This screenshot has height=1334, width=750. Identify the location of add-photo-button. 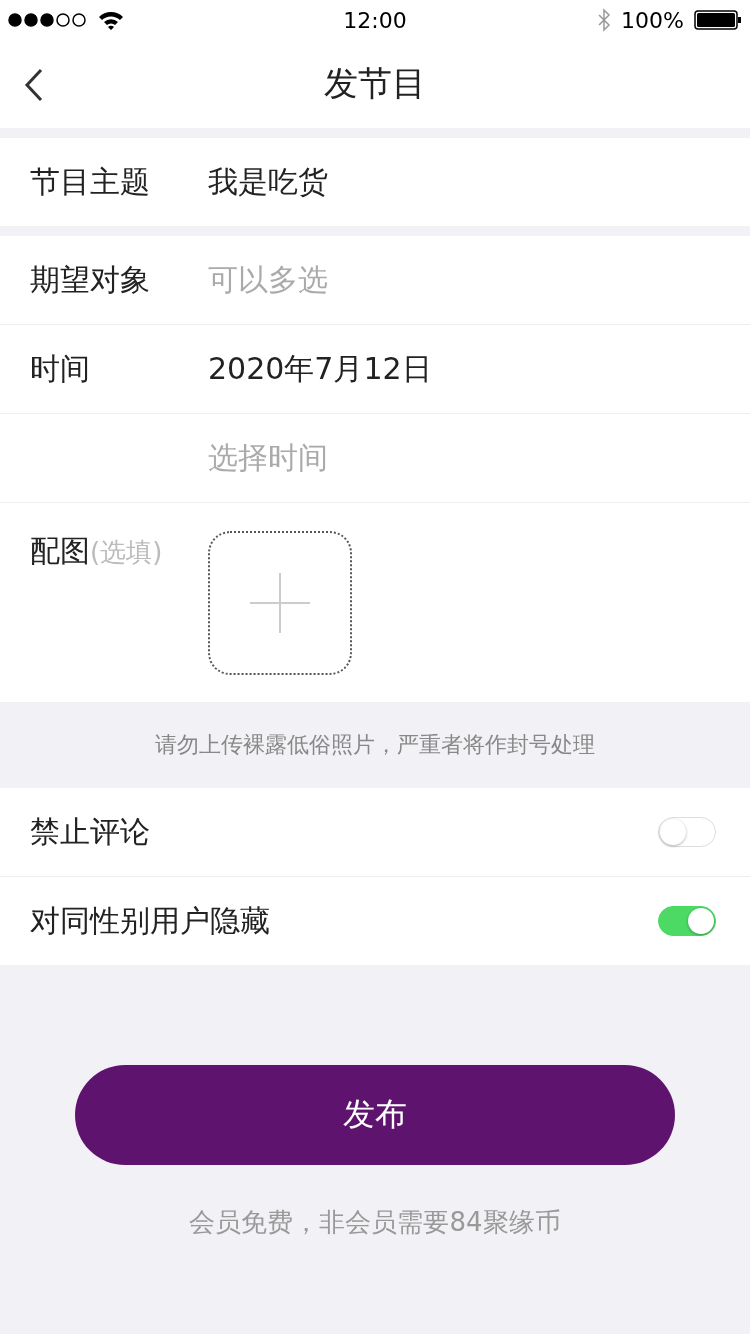
(280, 603).